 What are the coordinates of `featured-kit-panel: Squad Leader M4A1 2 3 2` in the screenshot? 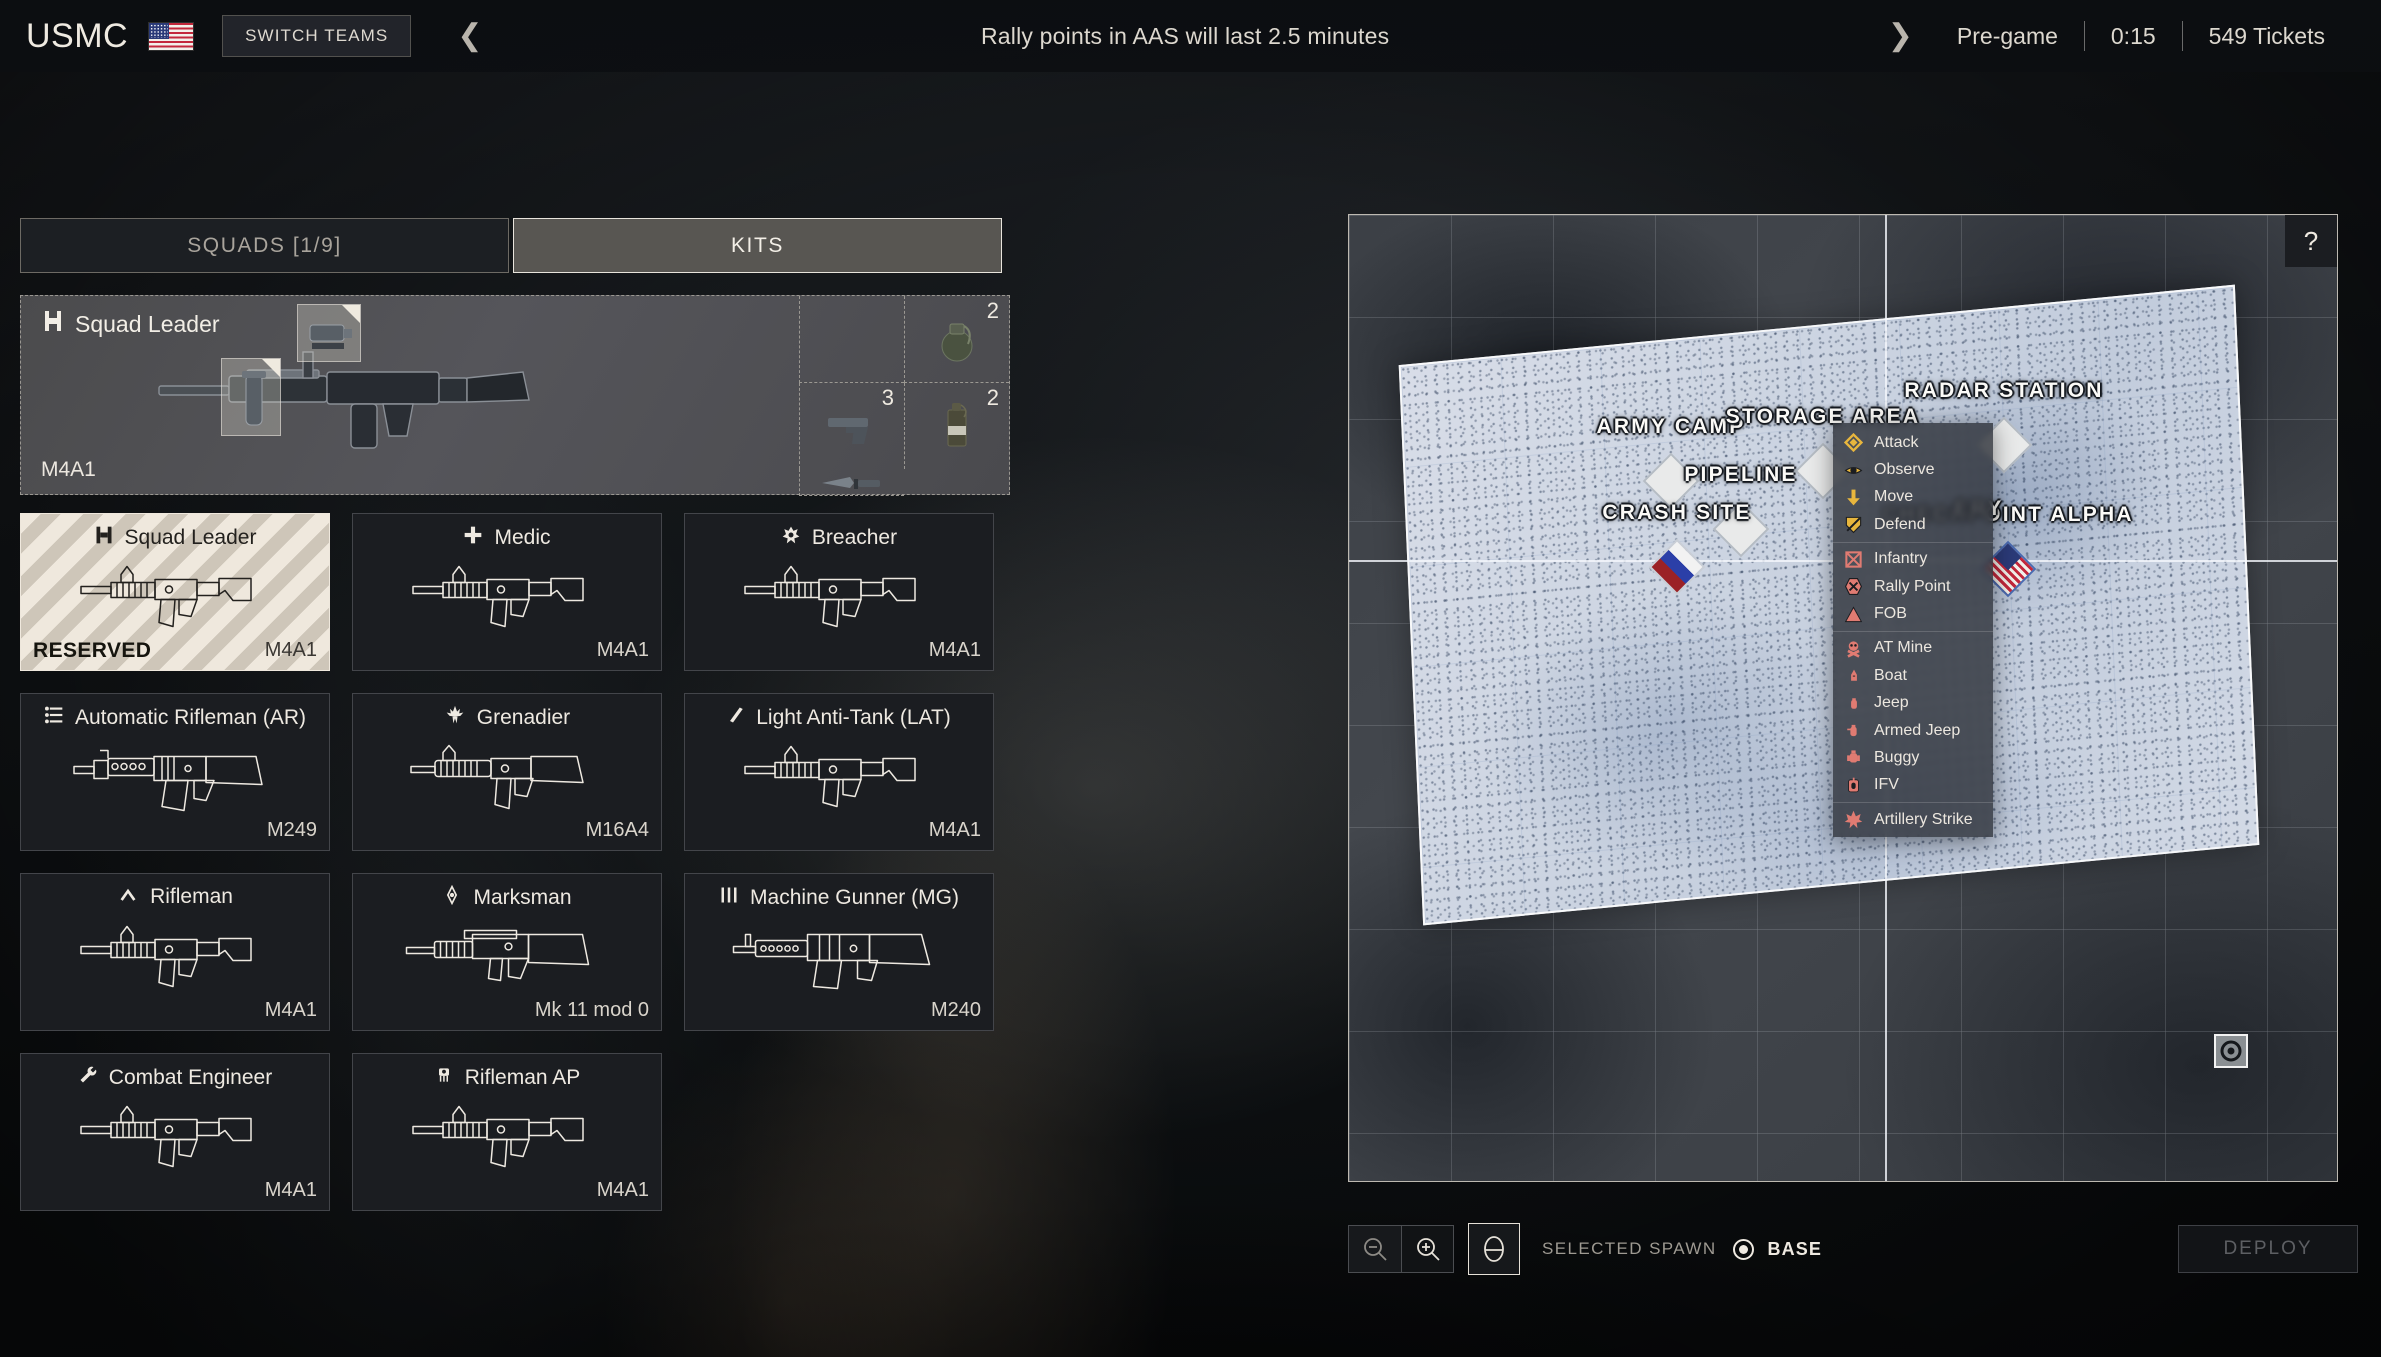 It's located at (515, 395).